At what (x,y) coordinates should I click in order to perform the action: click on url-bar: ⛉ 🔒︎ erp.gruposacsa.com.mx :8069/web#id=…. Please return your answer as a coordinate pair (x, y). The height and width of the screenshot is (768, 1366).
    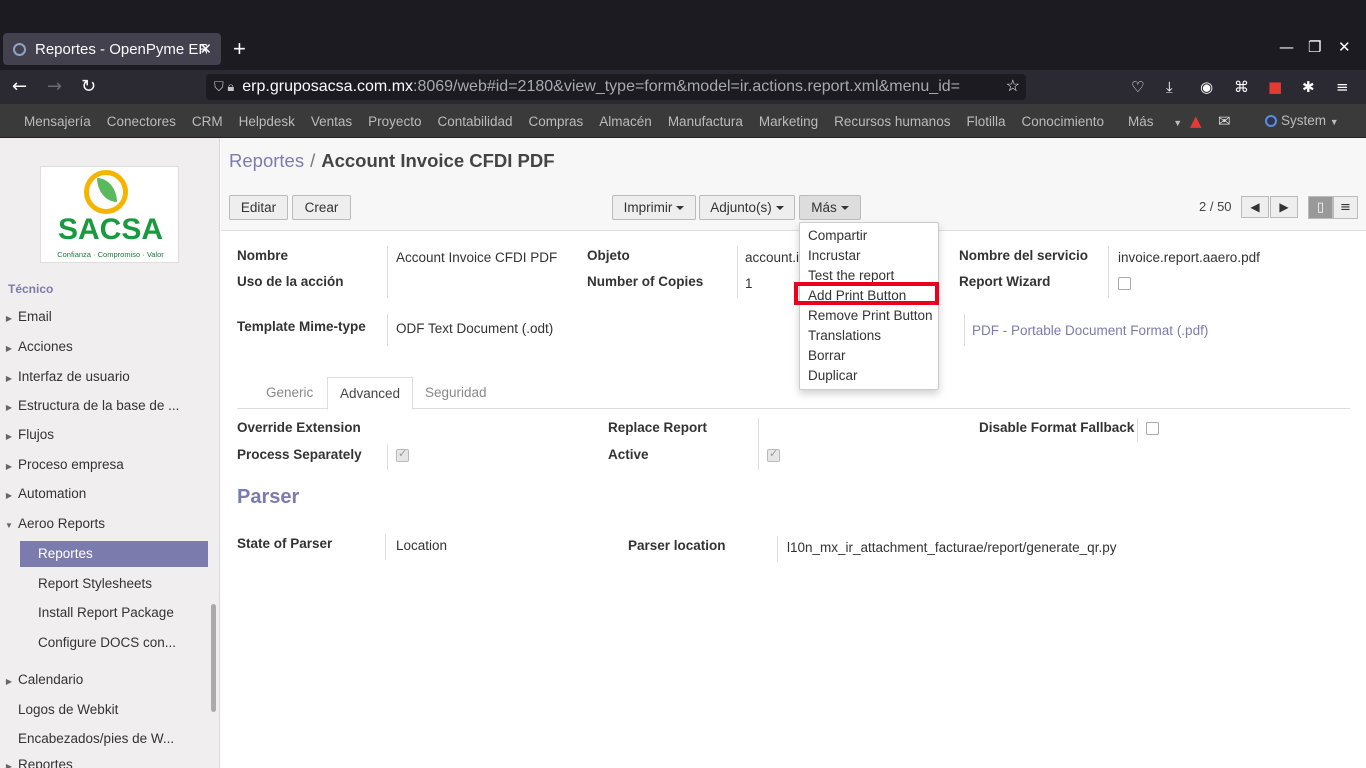
    Looking at the image, I should click on (616, 87).